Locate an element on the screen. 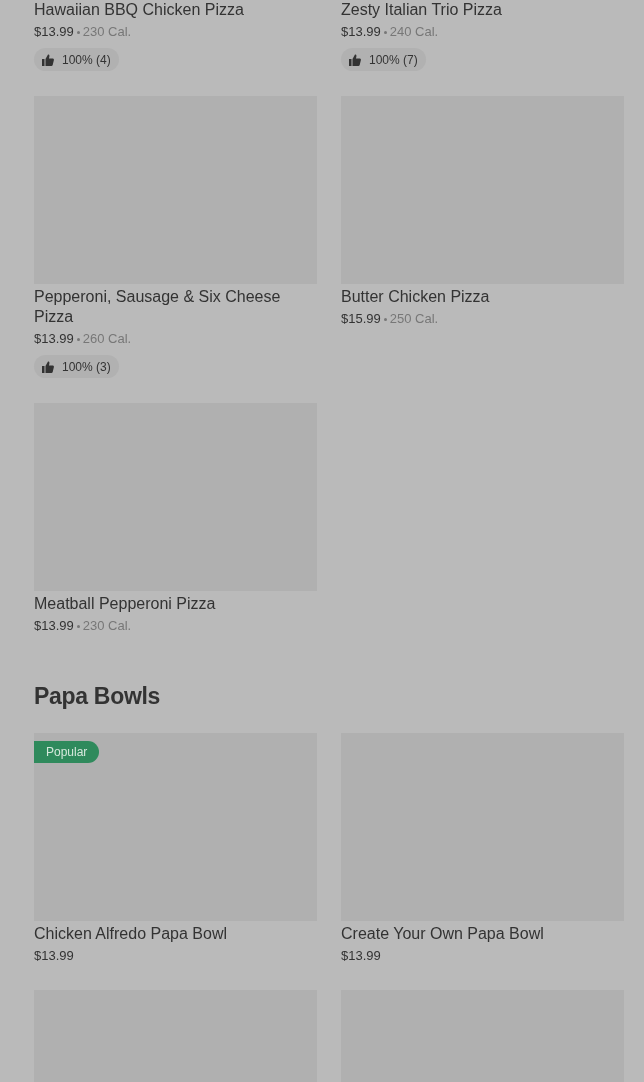 The height and width of the screenshot is (1082, 644). item-calories: 240 Cal. is located at coordinates (414, 32).